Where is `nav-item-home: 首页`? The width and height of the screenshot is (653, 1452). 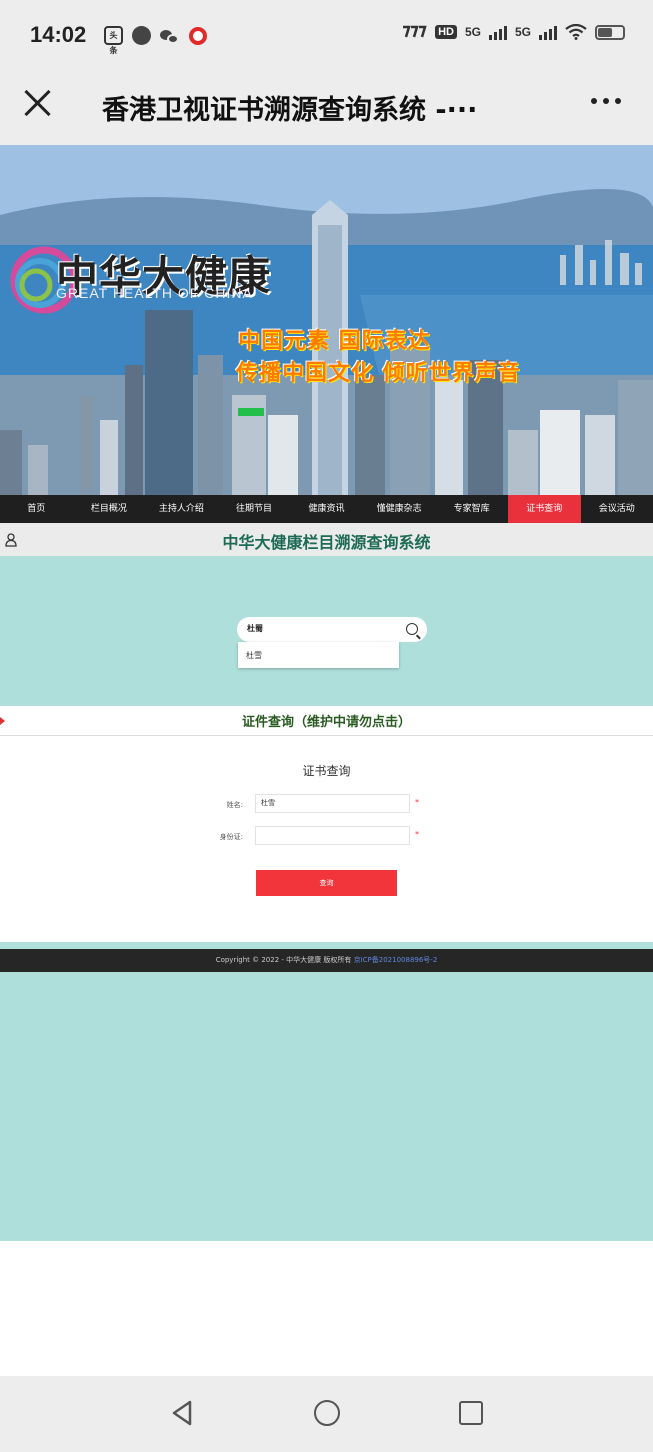
nav-item-home: 首页 is located at coordinates (36, 509).